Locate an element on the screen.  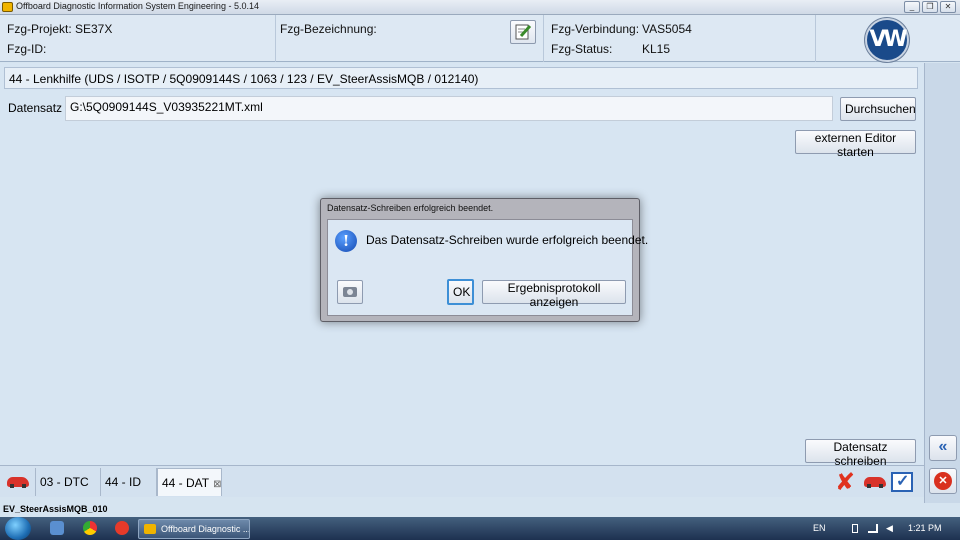
tab-dat: 44 - DAT ⊠ is located at coordinates (189, 482).